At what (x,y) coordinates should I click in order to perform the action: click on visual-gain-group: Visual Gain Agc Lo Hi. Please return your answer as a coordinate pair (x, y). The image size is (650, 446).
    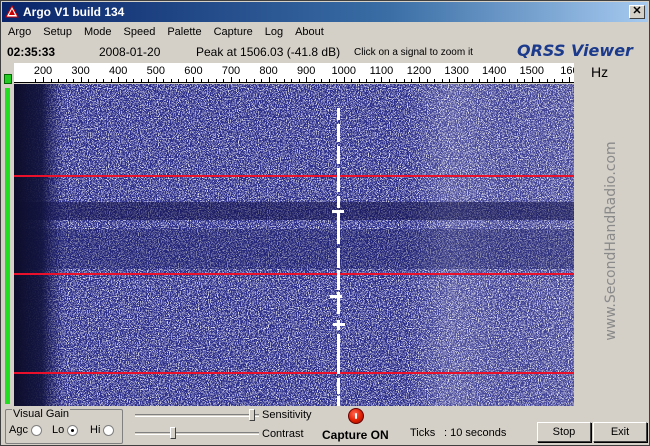
    Looking at the image, I should click on (64, 426).